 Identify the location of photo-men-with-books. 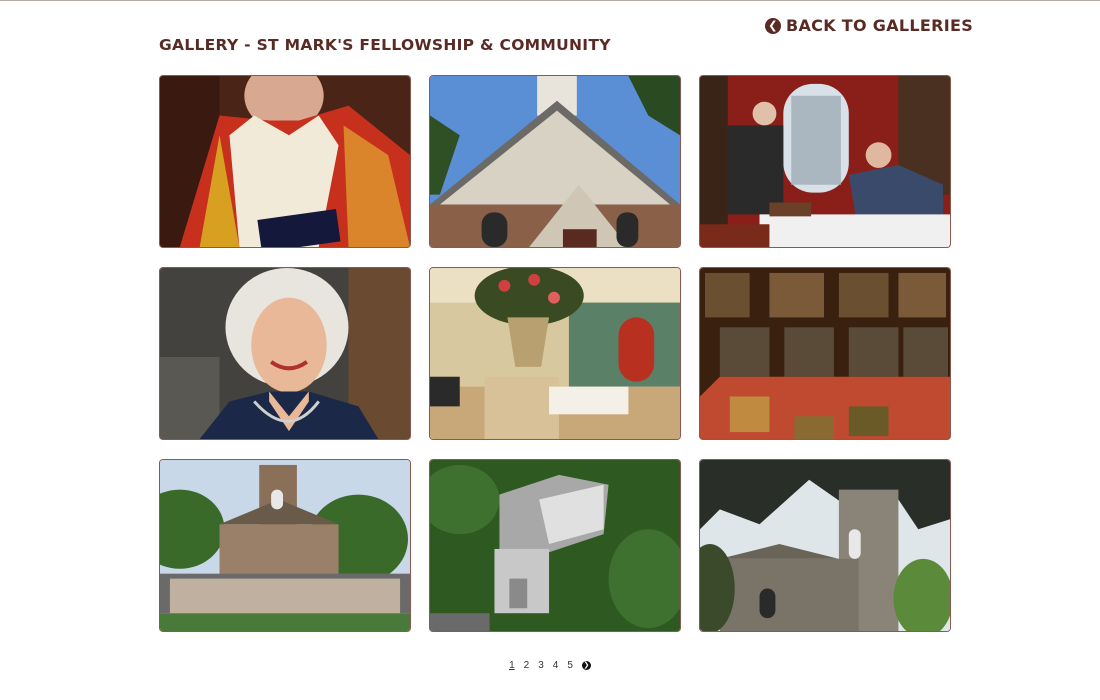
(825, 161).